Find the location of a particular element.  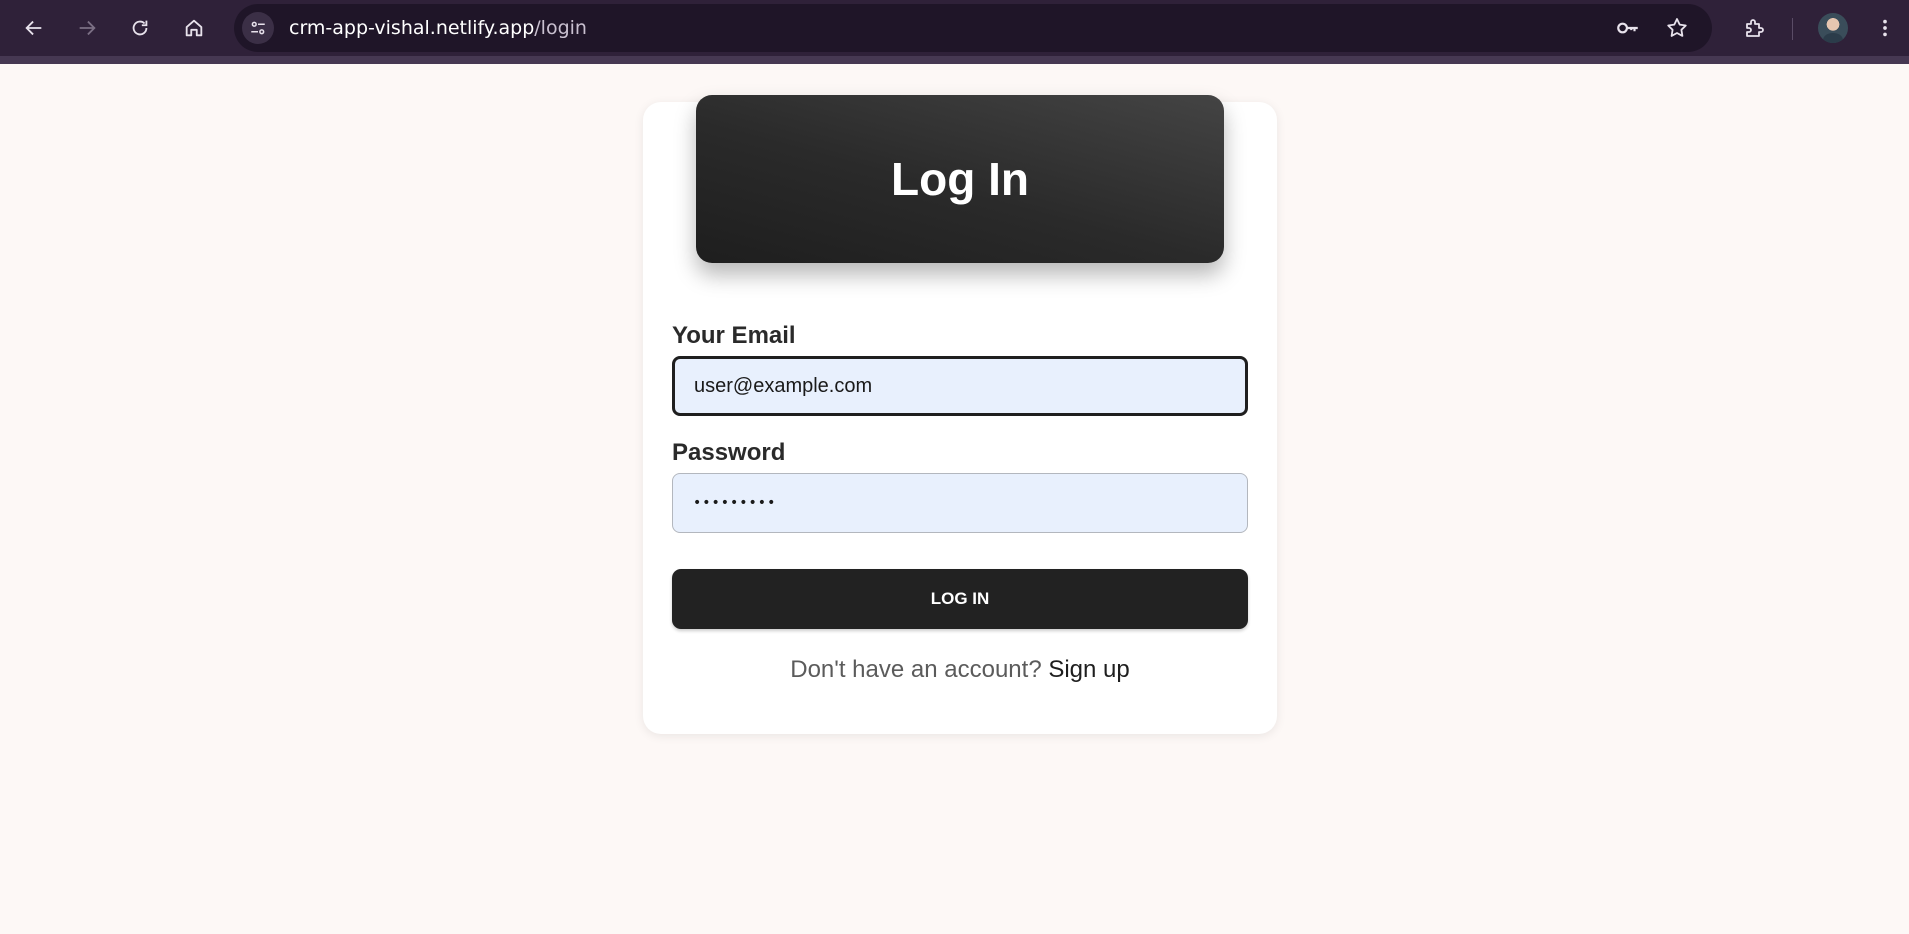

bookmark-button is located at coordinates (1677, 28).